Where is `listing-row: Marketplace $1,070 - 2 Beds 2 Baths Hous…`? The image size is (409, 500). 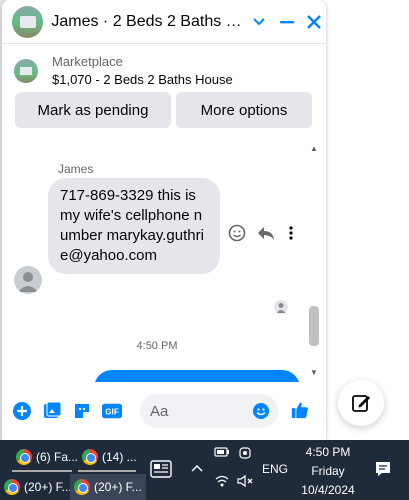 listing-row: Marketplace $1,070 - 2 Beds 2 Baths Hous… is located at coordinates (123, 70).